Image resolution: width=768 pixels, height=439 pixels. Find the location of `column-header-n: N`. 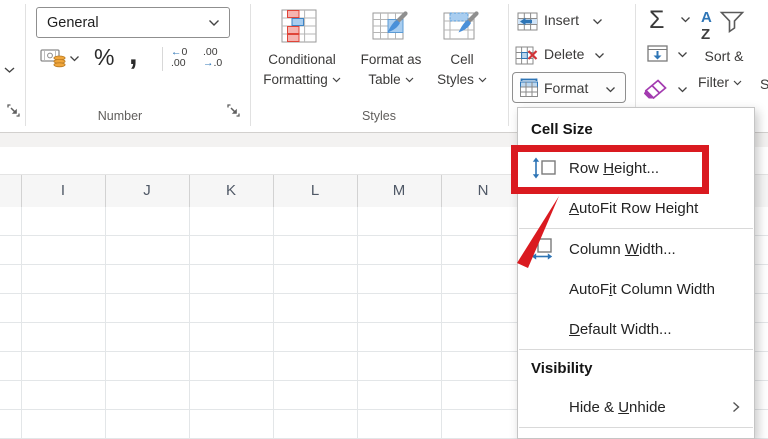

column-header-n: N is located at coordinates (483, 191).